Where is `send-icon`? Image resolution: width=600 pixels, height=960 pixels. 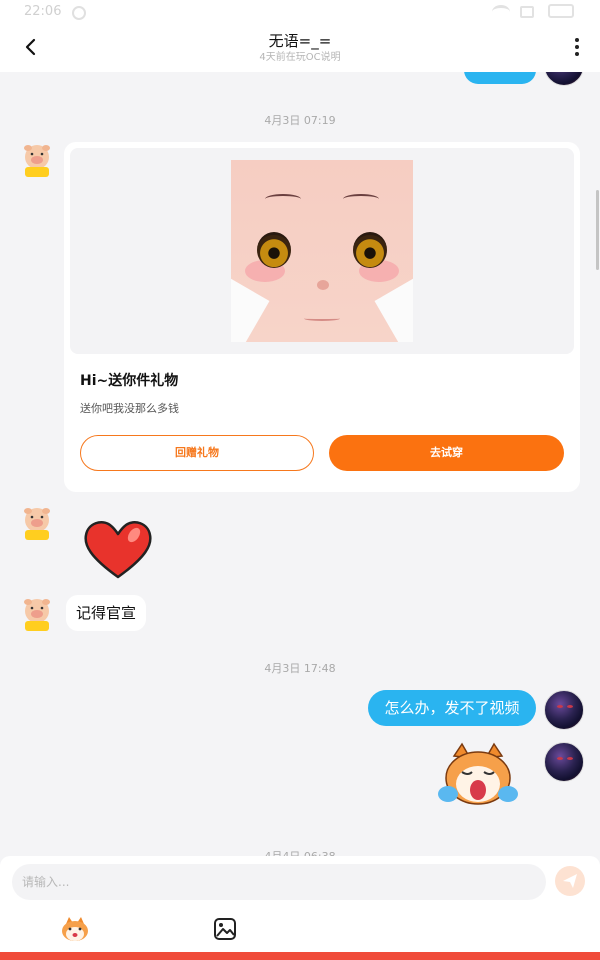 send-icon is located at coordinates (570, 881).